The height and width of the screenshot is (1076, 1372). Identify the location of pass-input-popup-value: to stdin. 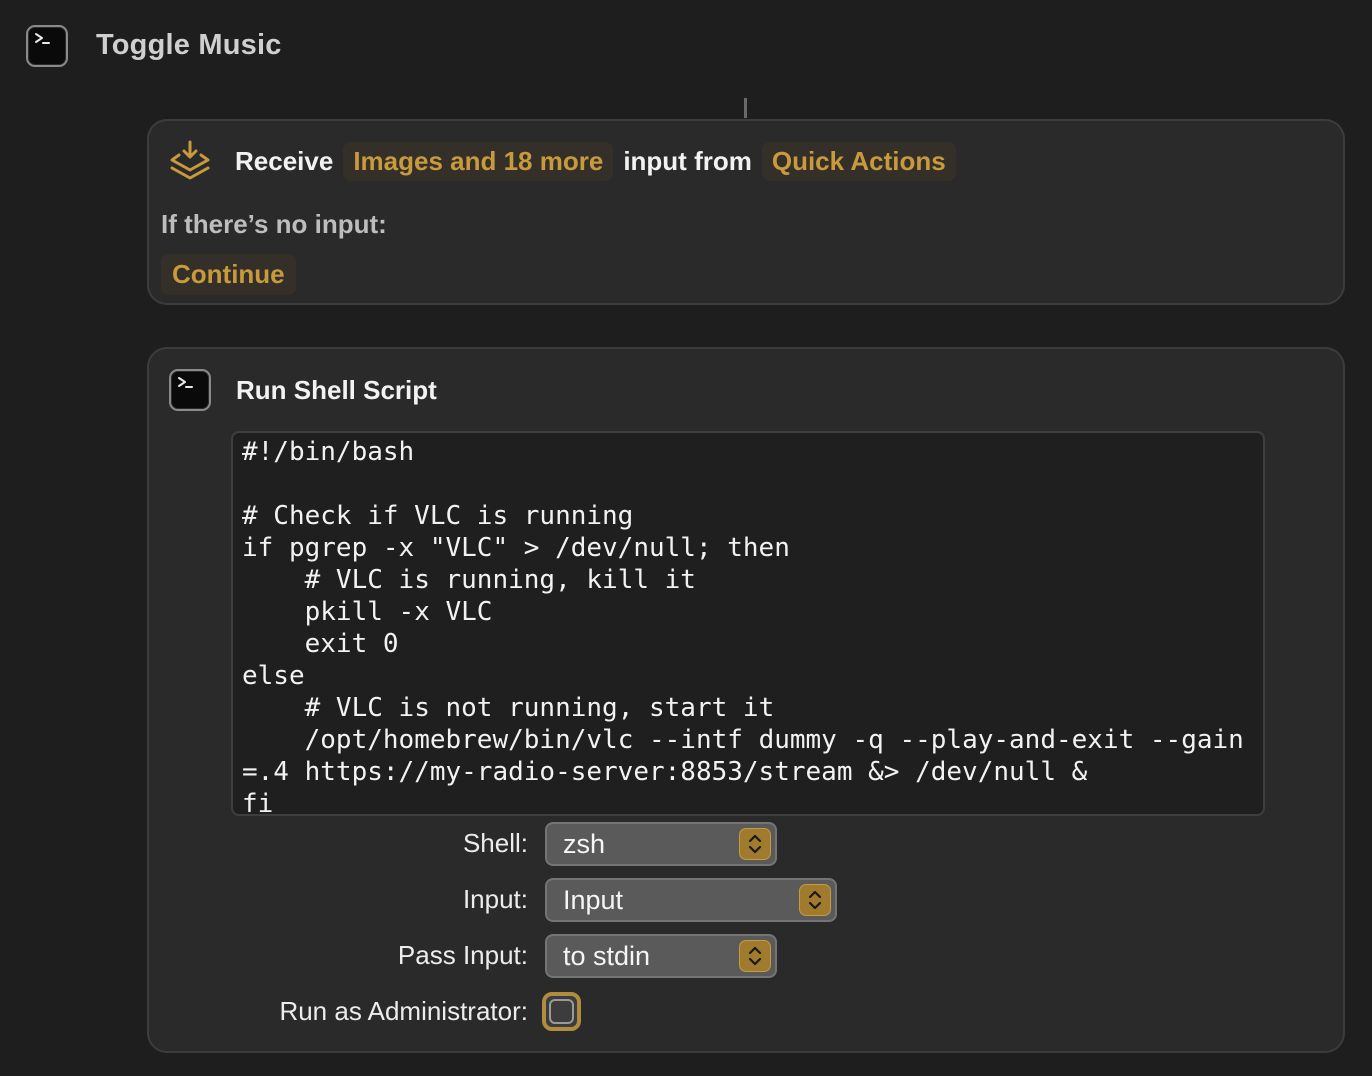
(607, 956).